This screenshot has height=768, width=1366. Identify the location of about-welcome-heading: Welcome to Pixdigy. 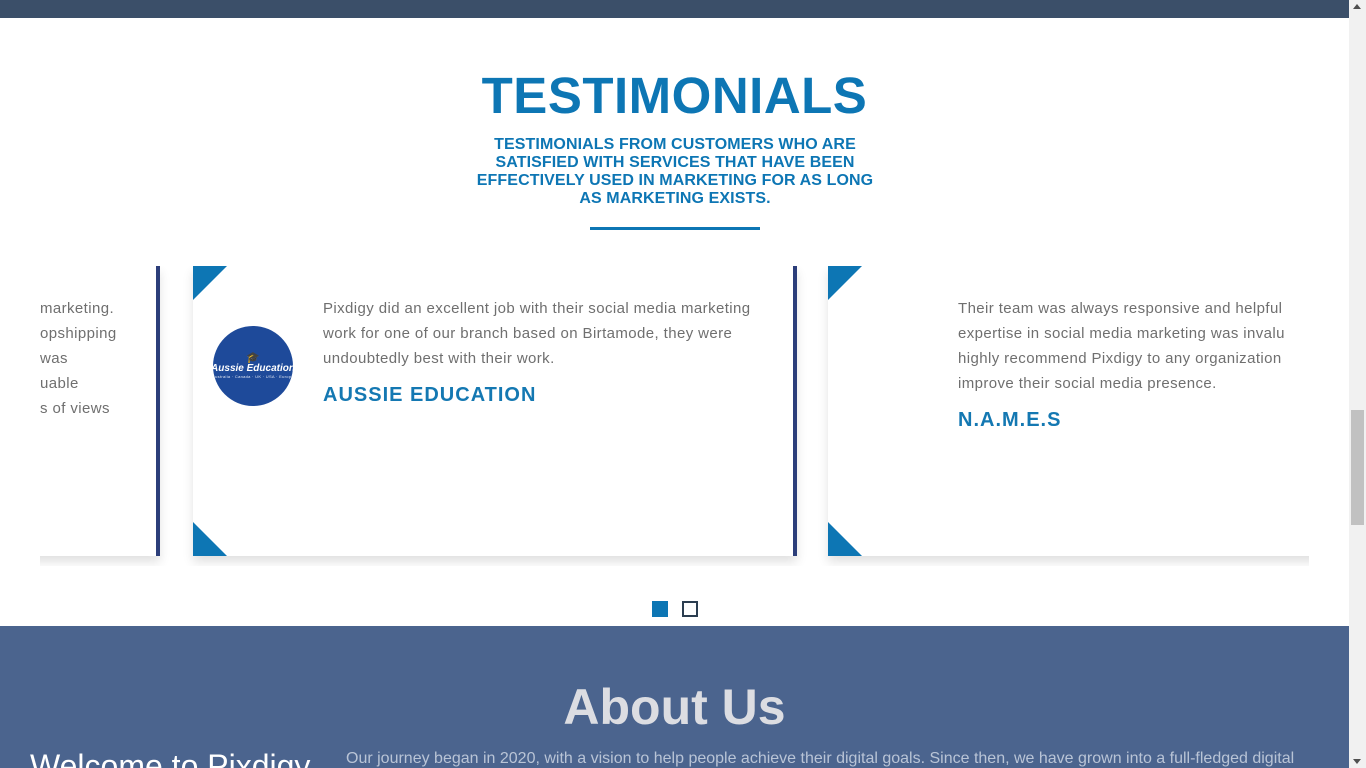
(170, 758).